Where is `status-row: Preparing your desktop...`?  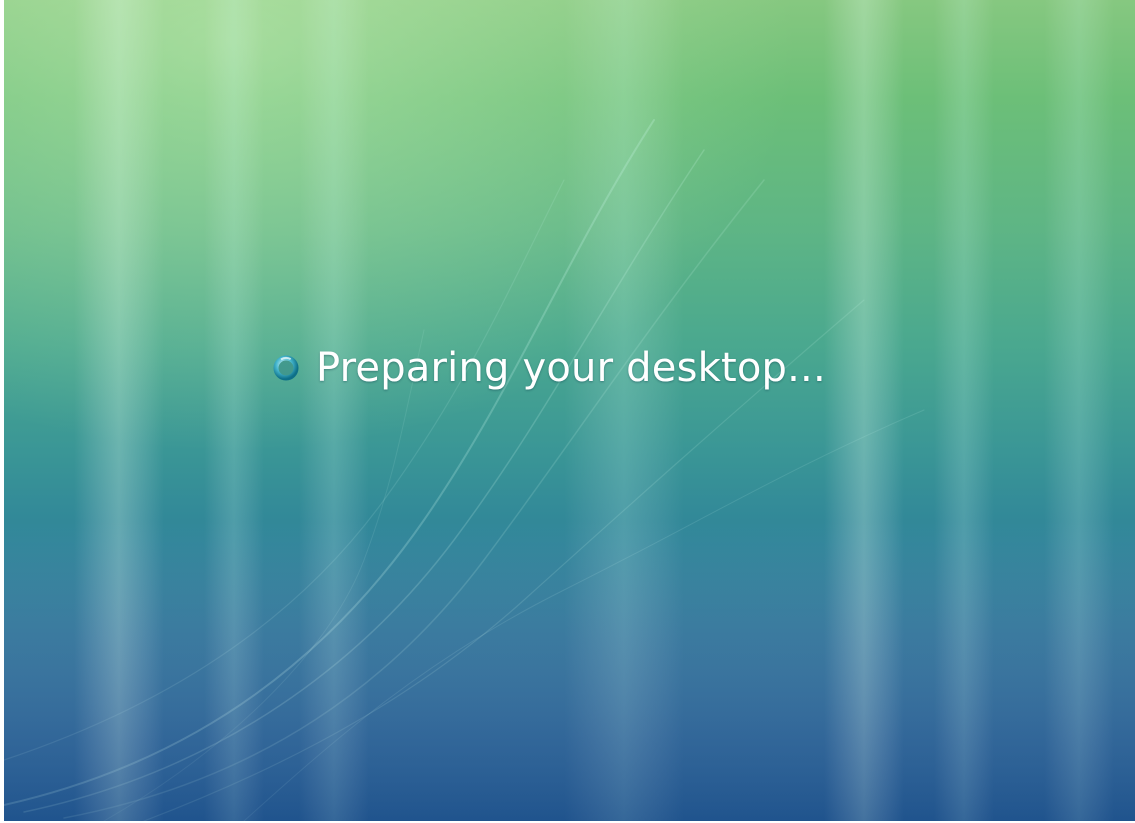
status-row: Preparing your desktop... is located at coordinates (549, 368).